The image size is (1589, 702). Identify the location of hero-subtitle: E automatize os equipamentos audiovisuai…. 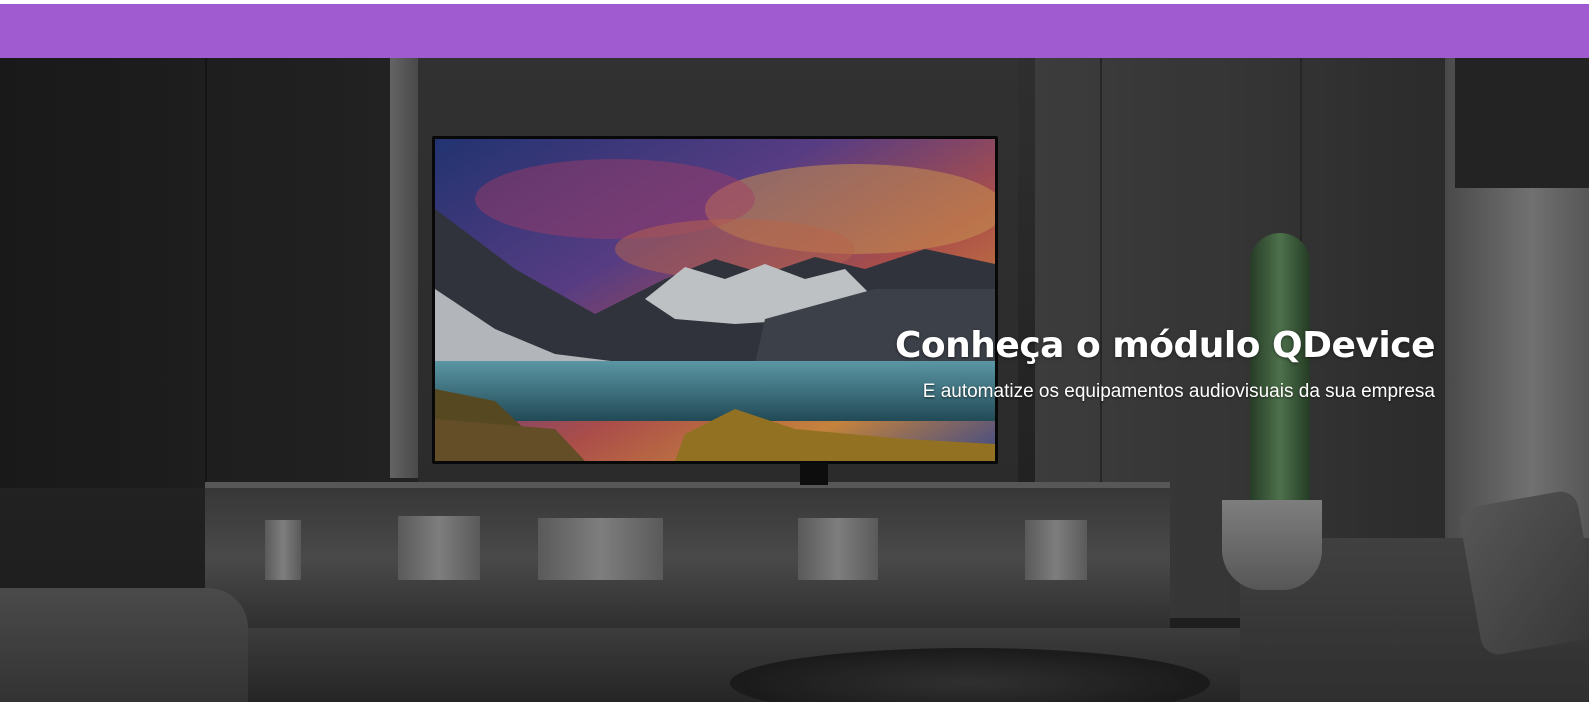
(1178, 391).